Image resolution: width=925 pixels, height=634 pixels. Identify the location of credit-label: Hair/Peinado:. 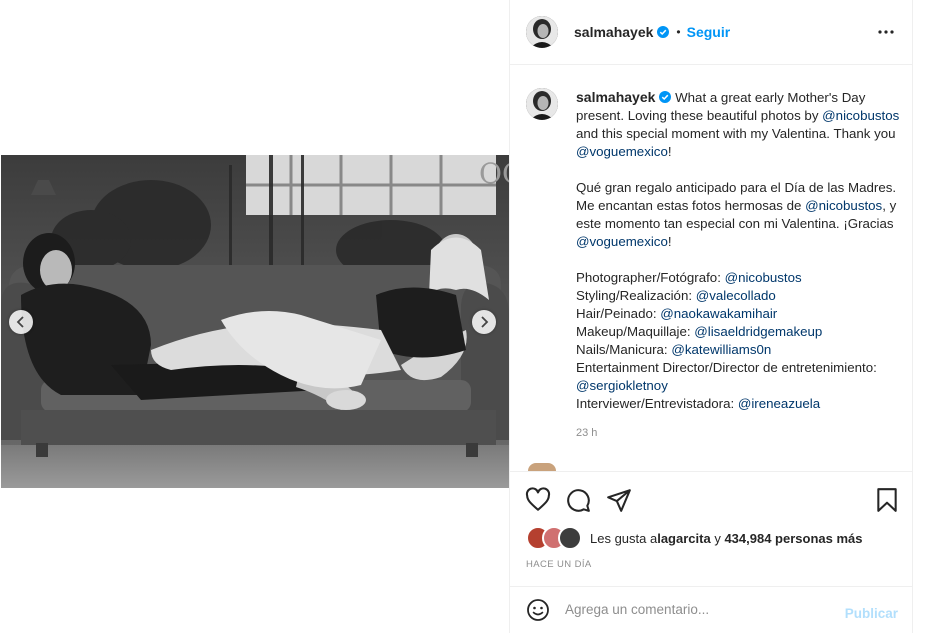
(618, 313).